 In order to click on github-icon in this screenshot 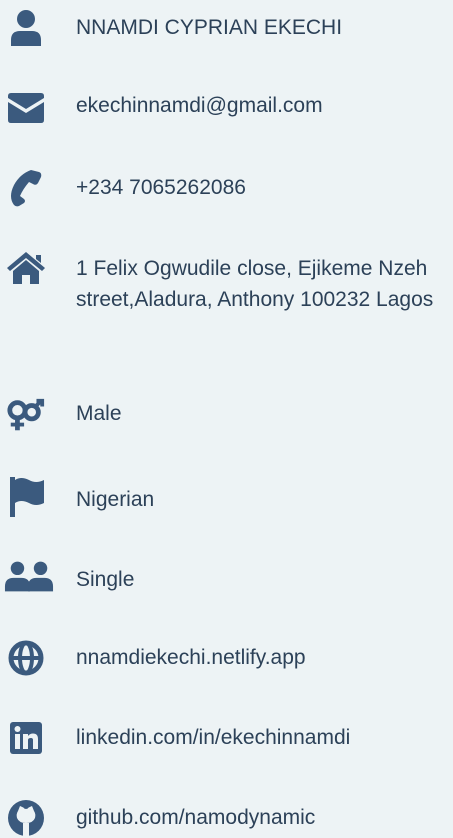, I will do `click(26, 818)`.